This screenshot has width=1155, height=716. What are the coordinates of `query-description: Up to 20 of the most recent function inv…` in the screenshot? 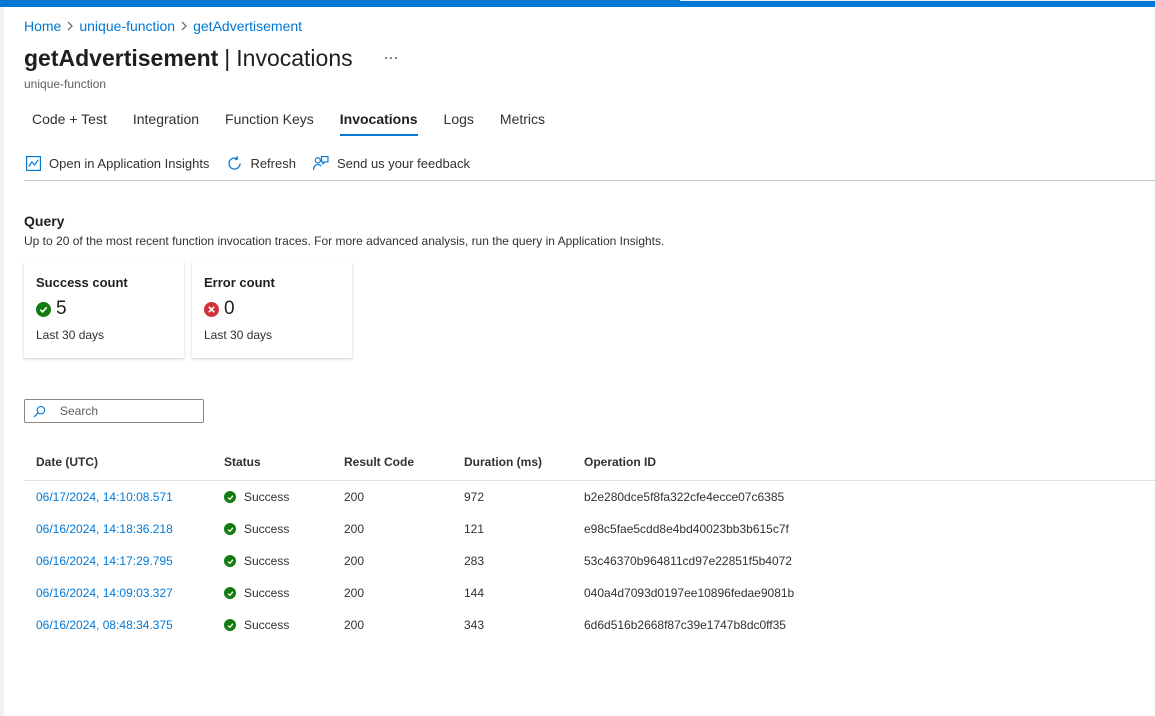 It's located at (344, 241).